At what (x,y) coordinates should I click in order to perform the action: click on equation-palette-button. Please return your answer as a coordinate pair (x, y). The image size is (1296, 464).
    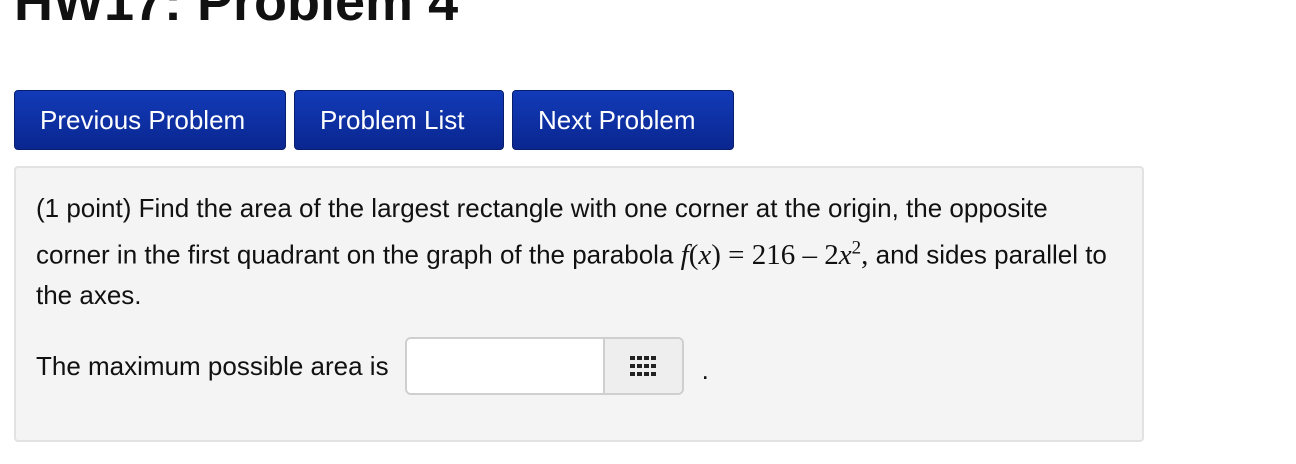
    Looking at the image, I should click on (642, 366).